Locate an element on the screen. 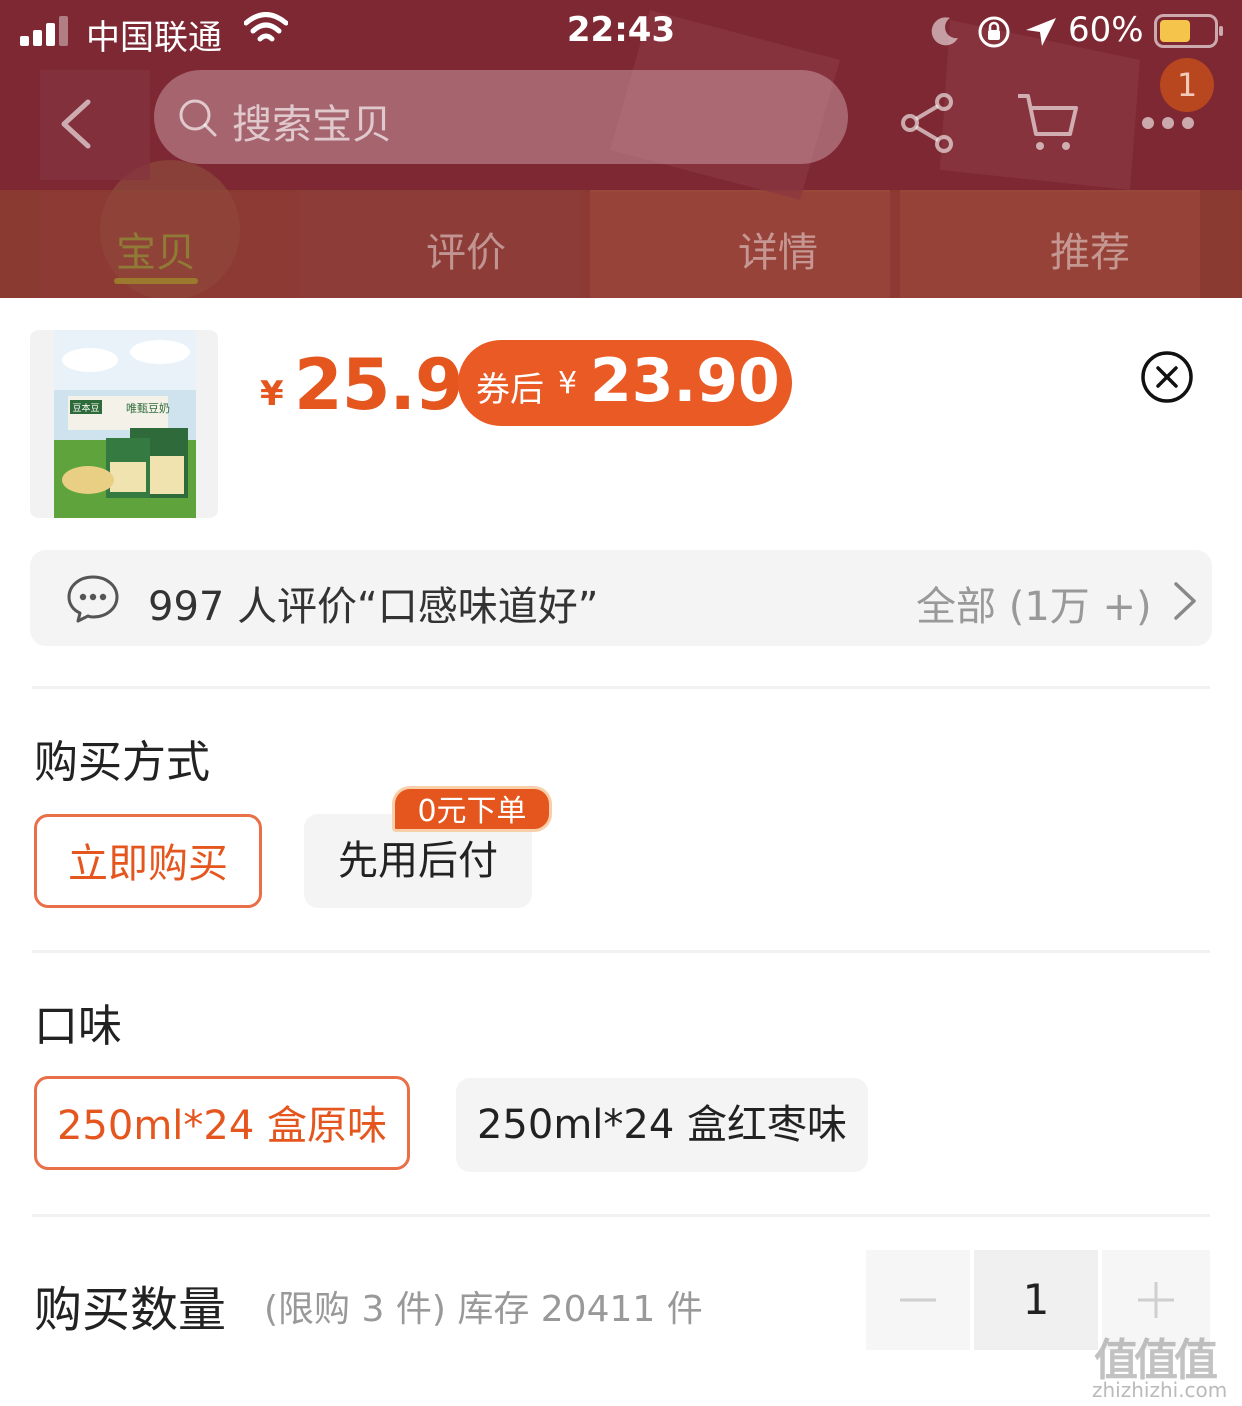 The width and height of the screenshot is (1242, 1406). coupon-price-badge: 券后 ¥ 23.90 is located at coordinates (625, 383).